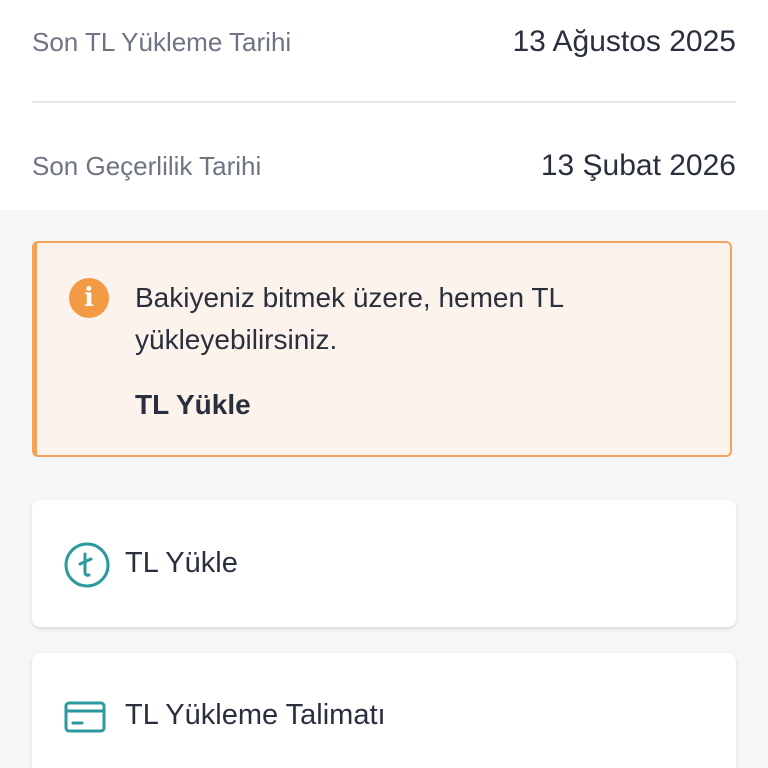  I want to click on last-load-date-label: Son TL Yükleme Tarihi, so click(162, 41).